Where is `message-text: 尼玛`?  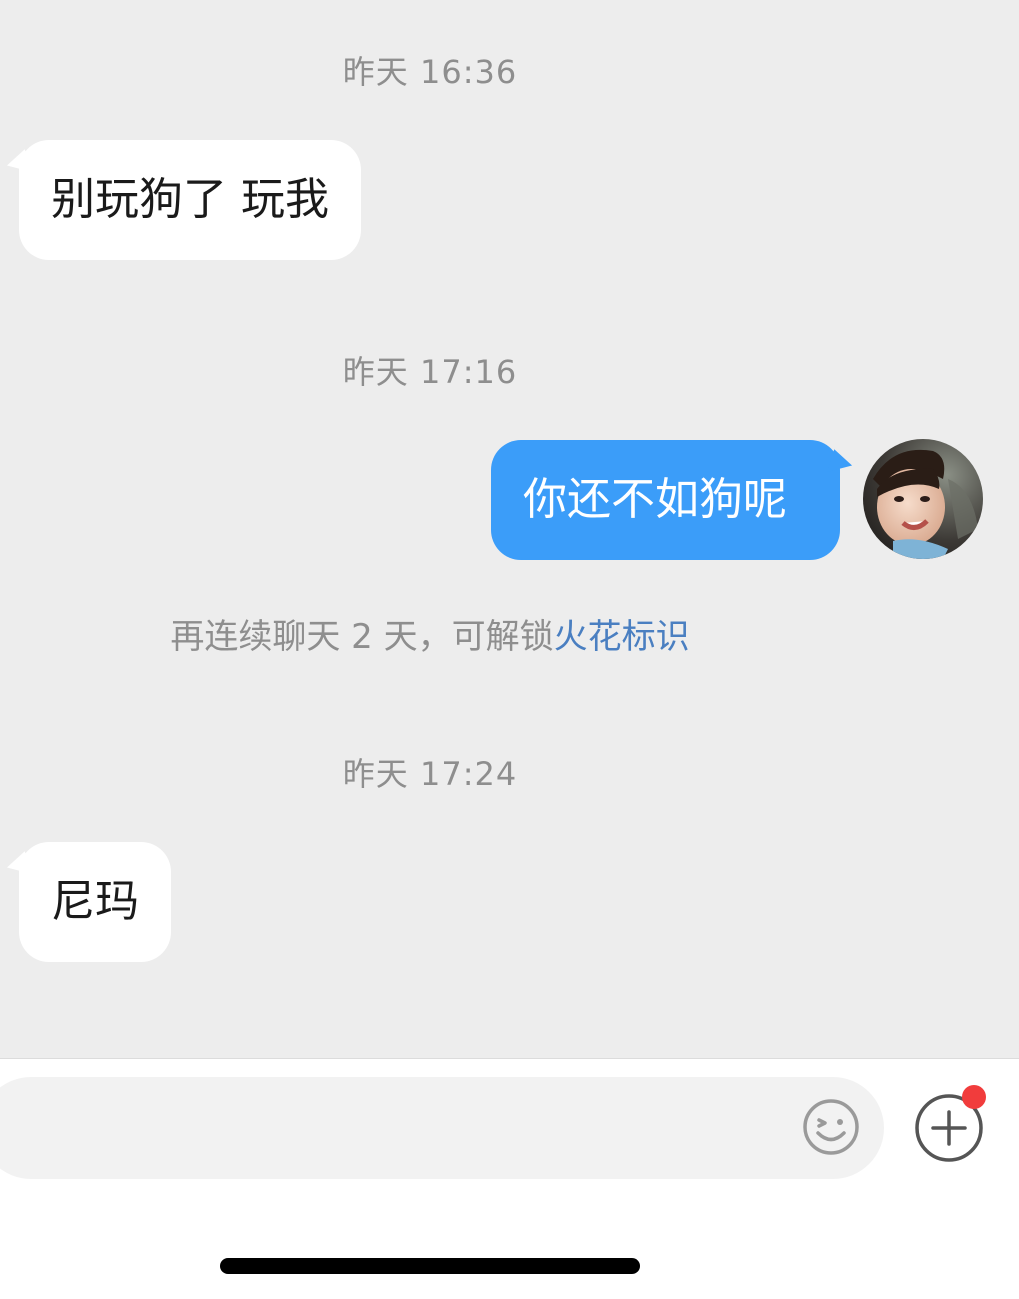 message-text: 尼玛 is located at coordinates (95, 901).